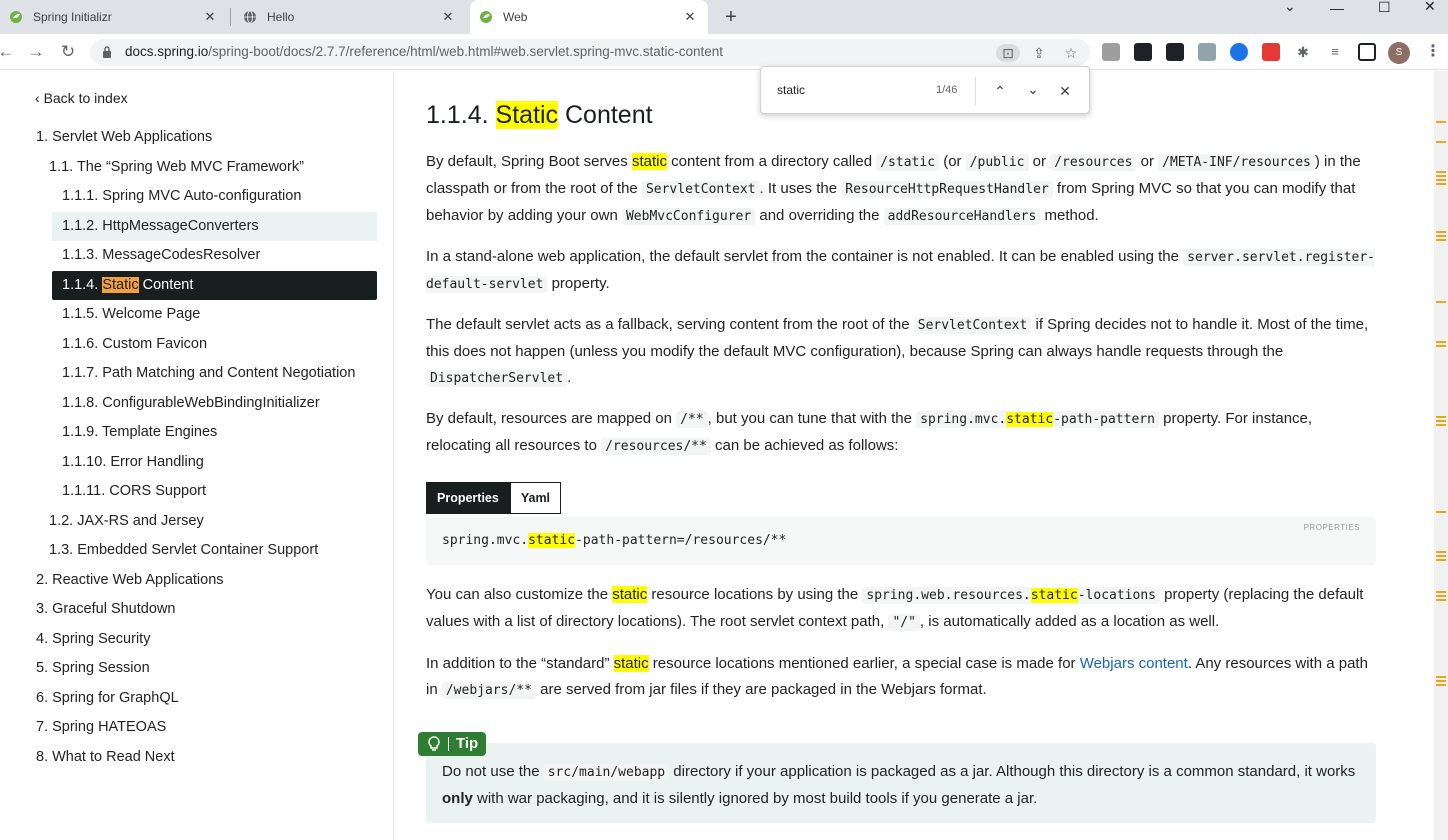 This screenshot has height=840, width=1448. Describe the element at coordinates (468, 498) in the screenshot. I see `tab-properties: Properties` at that location.